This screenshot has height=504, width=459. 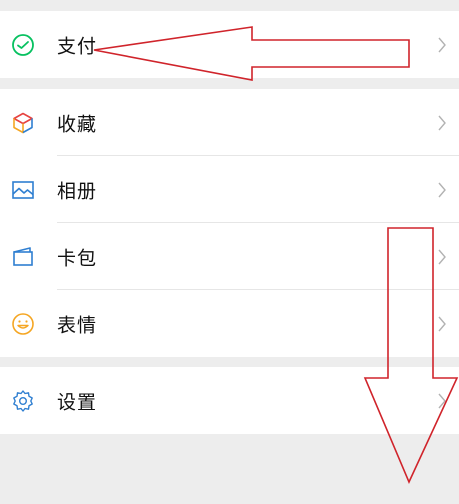 I want to click on menu-item-pay: 支付, so click(x=229, y=44).